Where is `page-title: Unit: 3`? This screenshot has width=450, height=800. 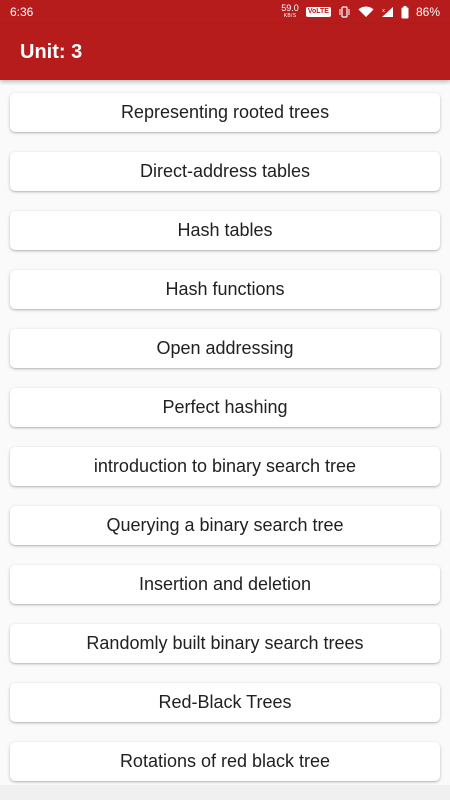 page-title: Unit: 3 is located at coordinates (51, 51).